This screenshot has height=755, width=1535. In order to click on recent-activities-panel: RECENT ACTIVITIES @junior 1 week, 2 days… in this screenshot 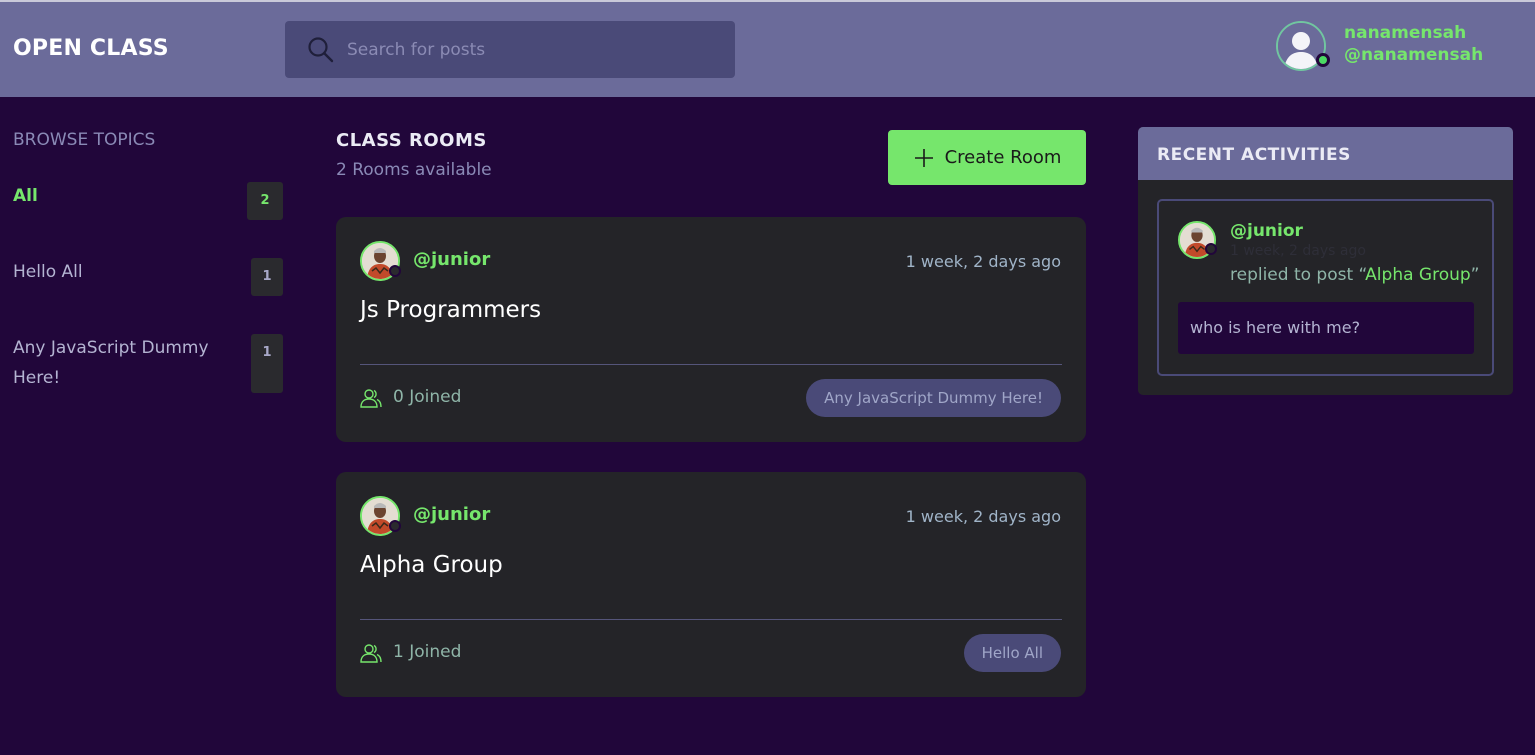, I will do `click(1325, 261)`.